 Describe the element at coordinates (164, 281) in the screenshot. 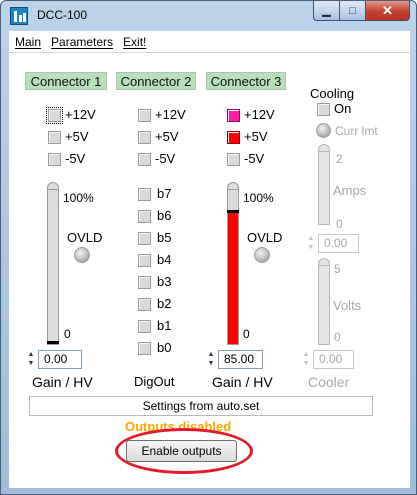

I see `bit-b3-label: b3` at that location.